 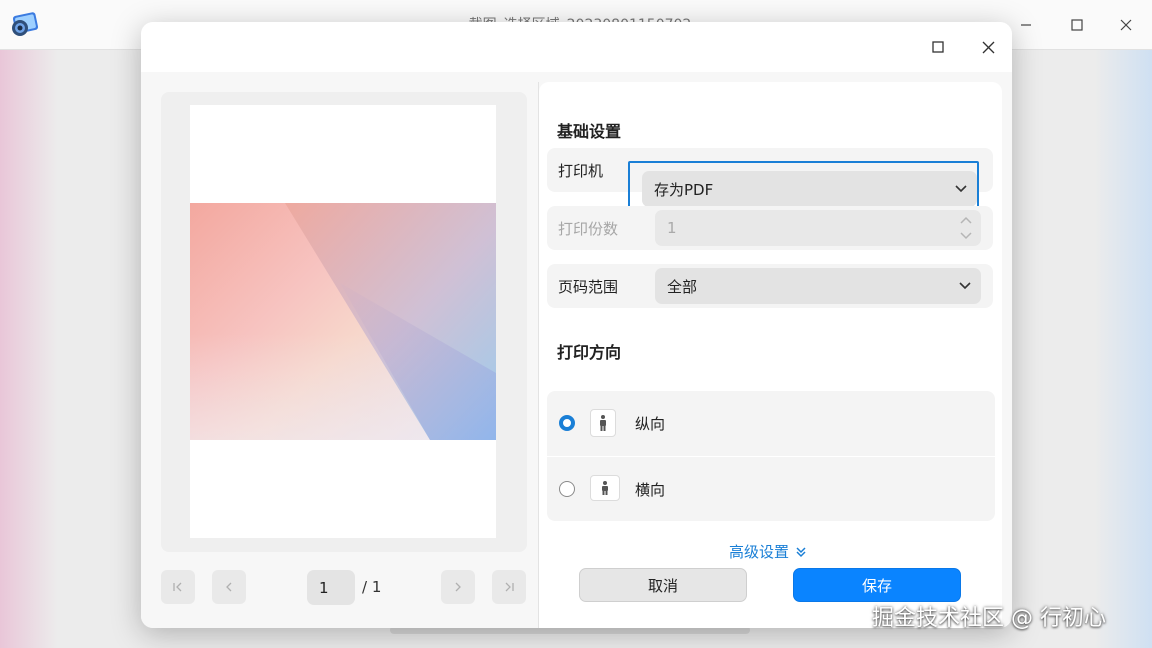 I want to click on page-range-row: 页码范围 全部, so click(x=770, y=286).